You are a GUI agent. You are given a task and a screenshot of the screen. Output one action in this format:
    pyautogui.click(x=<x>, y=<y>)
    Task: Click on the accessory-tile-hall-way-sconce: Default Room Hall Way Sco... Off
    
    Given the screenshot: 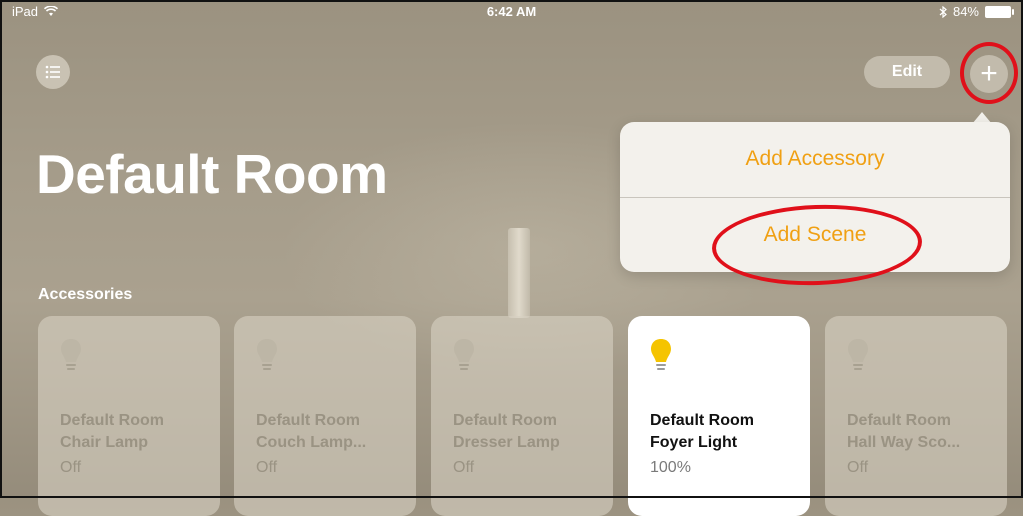 What is the action you would take?
    pyautogui.click(x=916, y=416)
    